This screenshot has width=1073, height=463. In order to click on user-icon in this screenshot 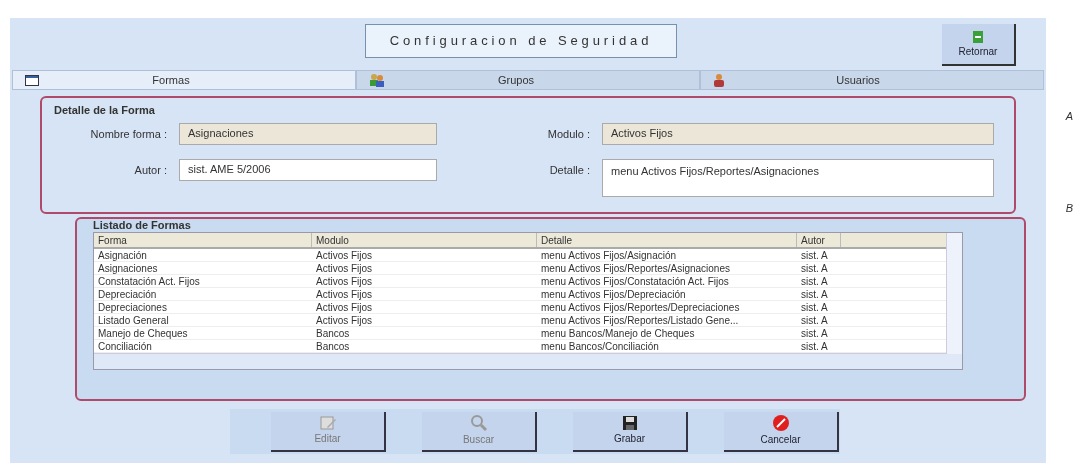, I will do `click(719, 80)`.